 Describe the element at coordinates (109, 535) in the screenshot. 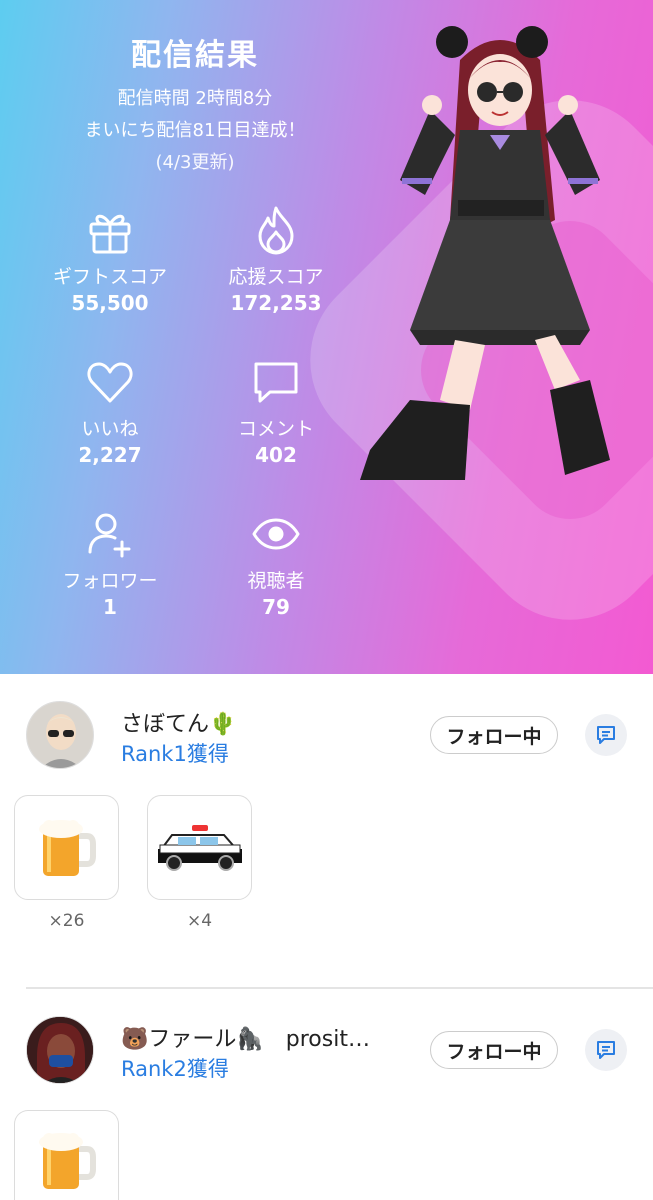

I see `add-user-icon` at that location.